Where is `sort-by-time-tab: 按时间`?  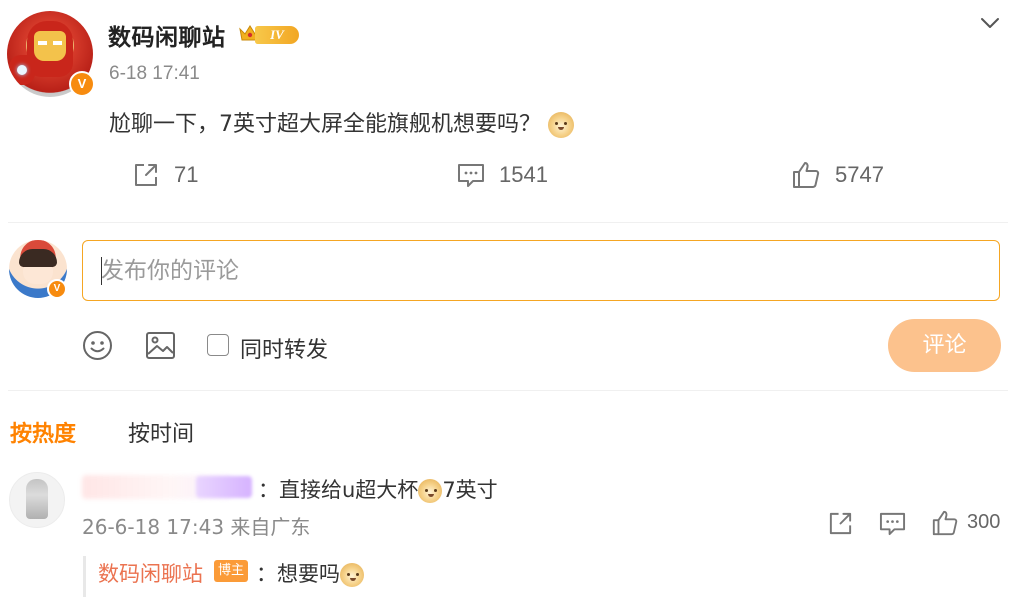 sort-by-time-tab: 按时间 is located at coordinates (161, 432).